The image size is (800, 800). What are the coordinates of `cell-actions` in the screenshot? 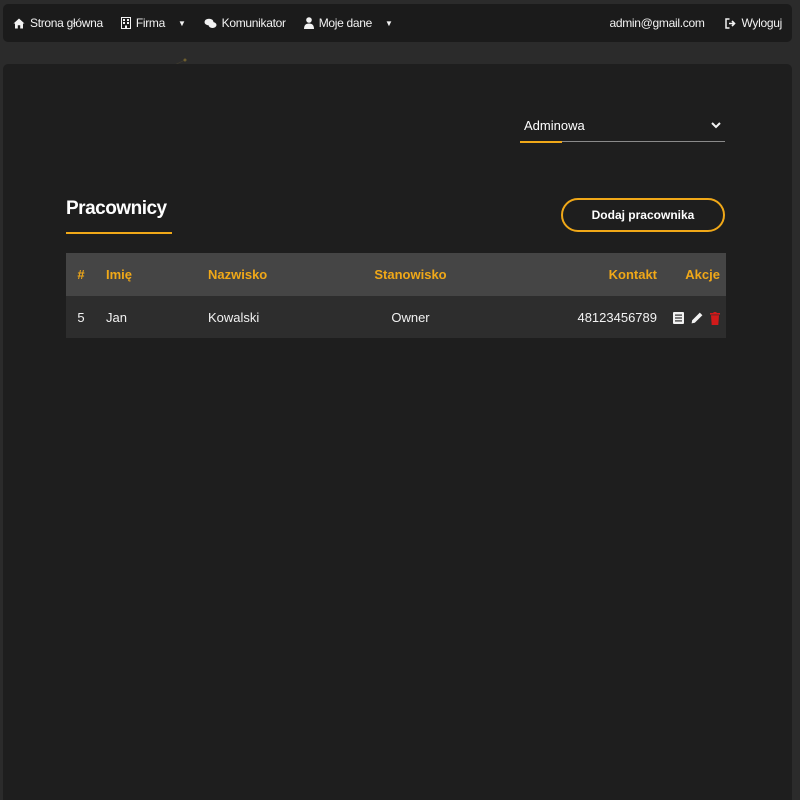 It's located at (693, 317).